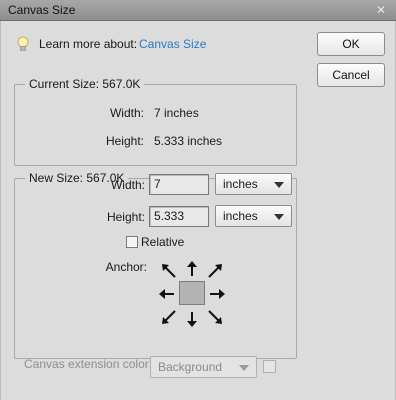 The width and height of the screenshot is (396, 400). I want to click on width-unit-value: inches, so click(240, 184).